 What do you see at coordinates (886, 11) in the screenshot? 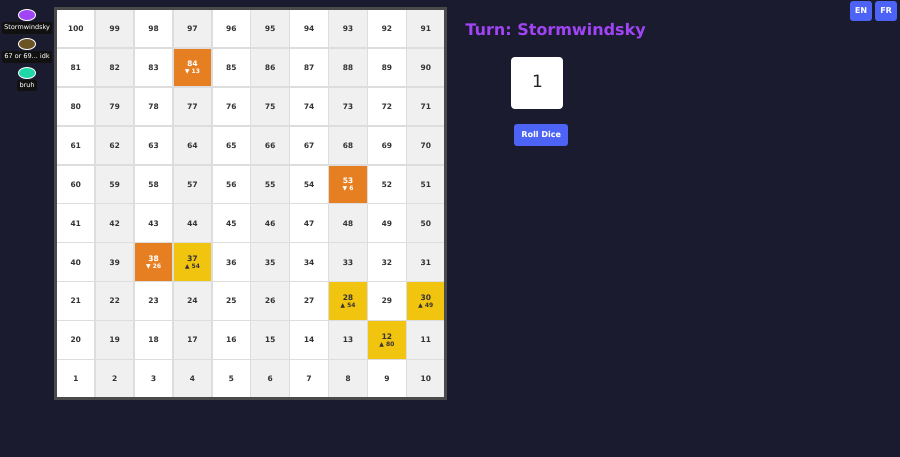
I see `language-button: FR` at bounding box center [886, 11].